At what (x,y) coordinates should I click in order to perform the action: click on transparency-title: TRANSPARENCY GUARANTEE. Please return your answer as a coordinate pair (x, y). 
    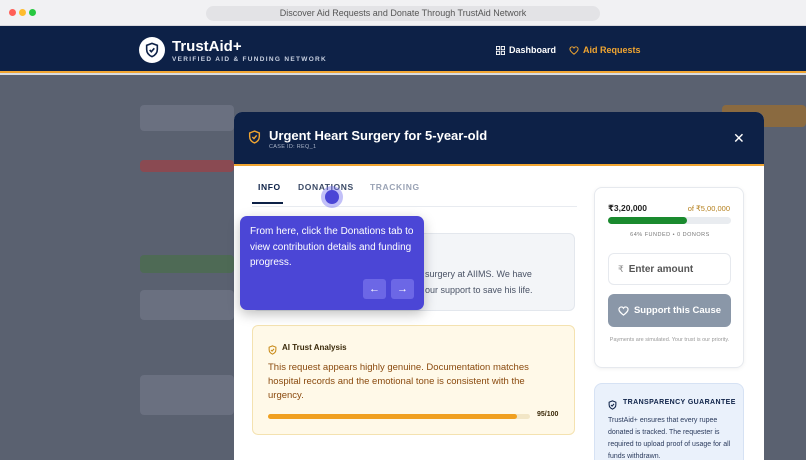
    Looking at the image, I should click on (679, 402).